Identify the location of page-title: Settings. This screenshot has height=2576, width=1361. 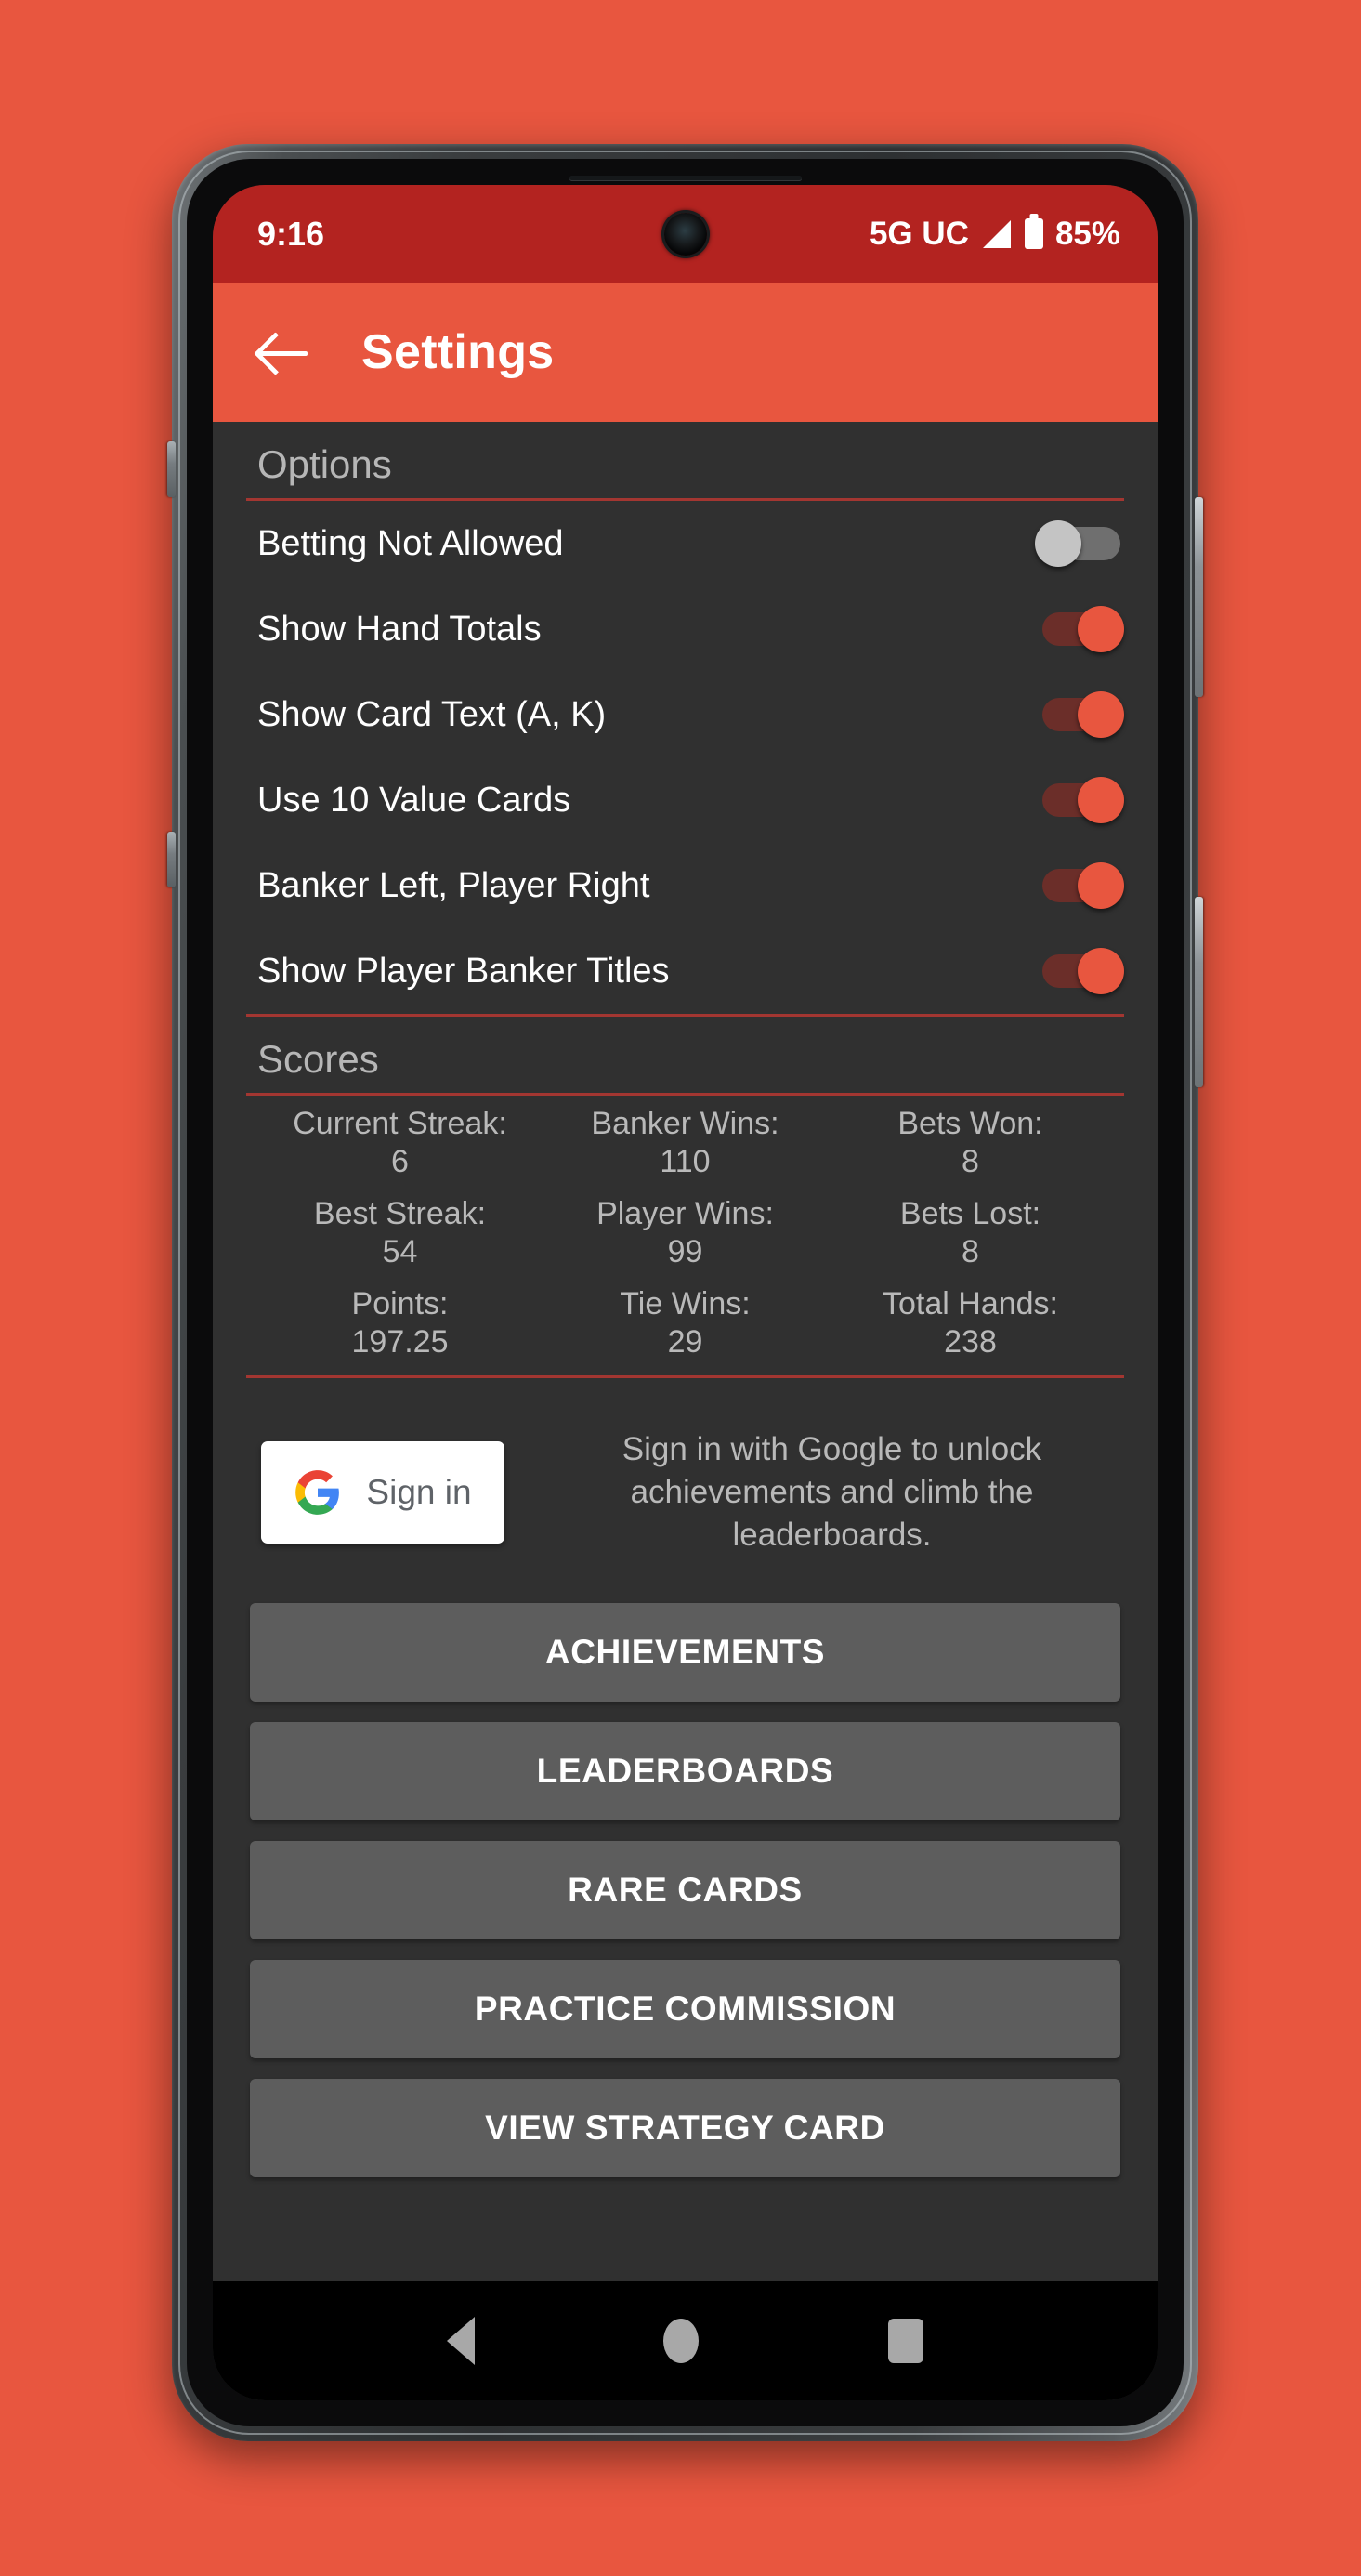
(458, 352).